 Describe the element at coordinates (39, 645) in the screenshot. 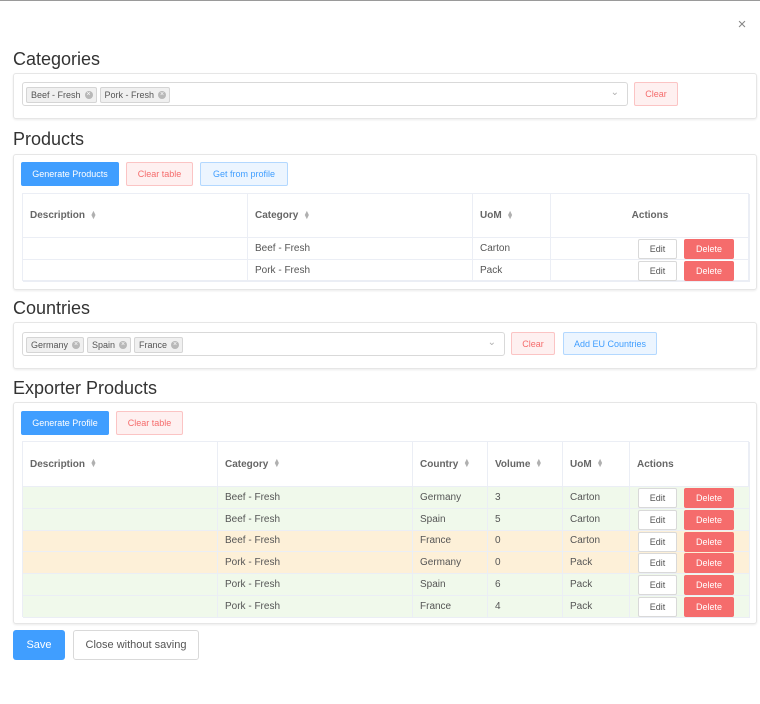

I see `save-button: Save` at that location.